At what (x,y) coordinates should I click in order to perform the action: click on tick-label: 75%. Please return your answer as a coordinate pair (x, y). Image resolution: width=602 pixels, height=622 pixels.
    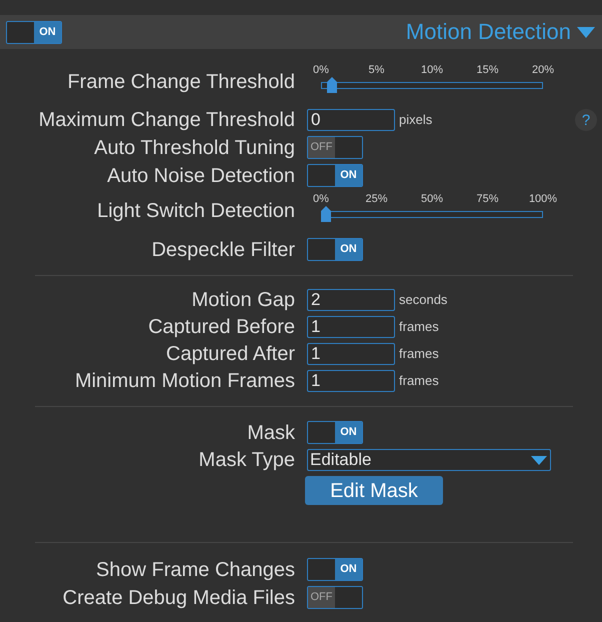
    Looking at the image, I should click on (487, 199).